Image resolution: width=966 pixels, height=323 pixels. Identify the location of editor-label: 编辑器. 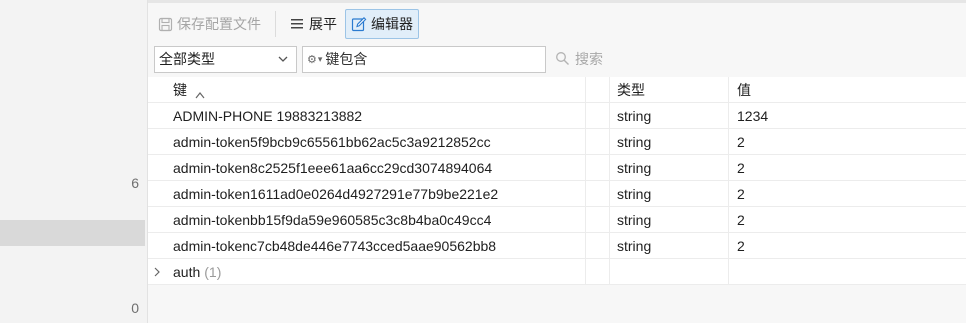
(392, 24).